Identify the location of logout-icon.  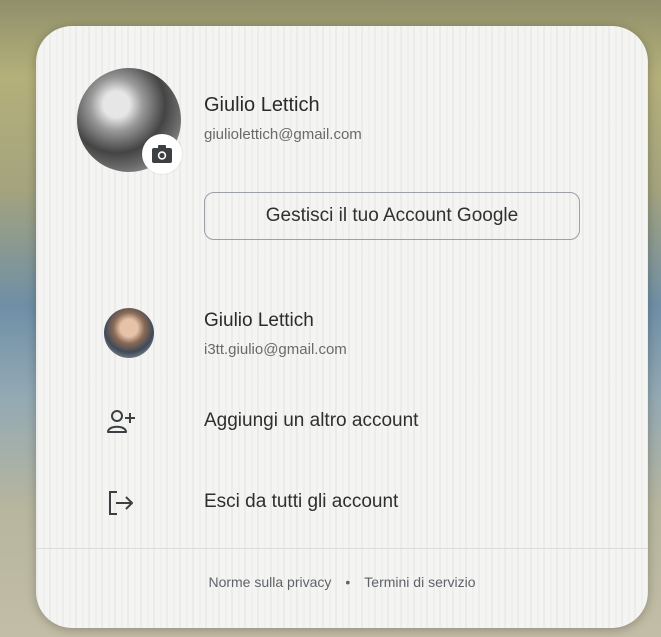
(121, 503).